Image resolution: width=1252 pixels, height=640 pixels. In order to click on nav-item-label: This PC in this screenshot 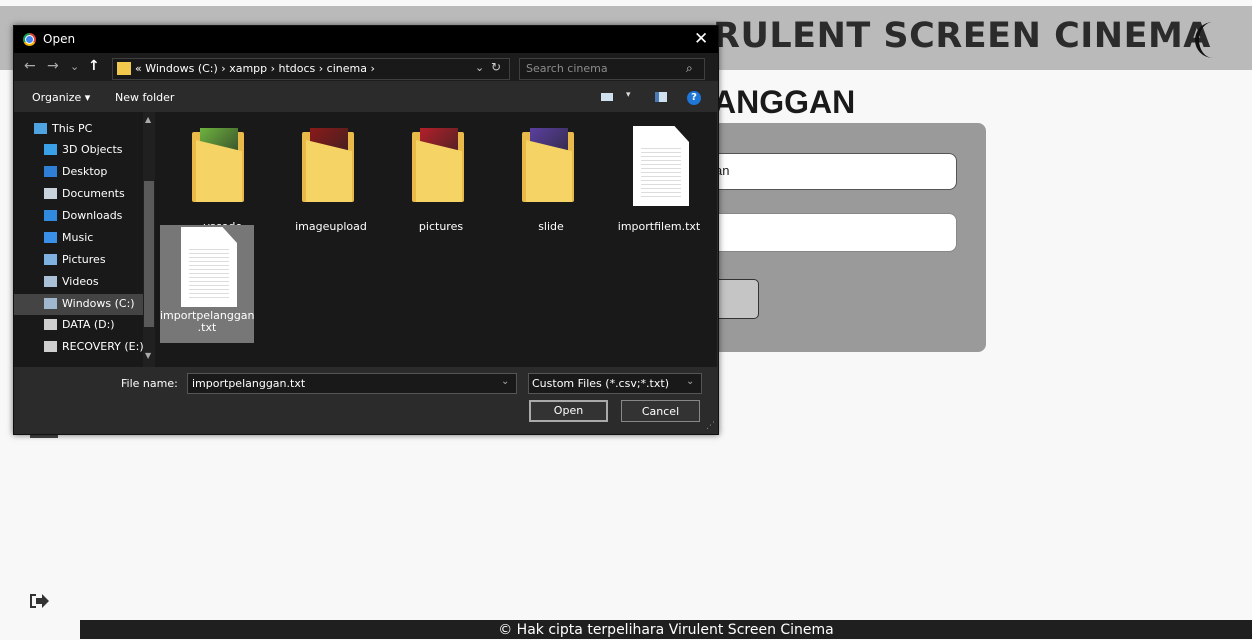, I will do `click(72, 128)`.